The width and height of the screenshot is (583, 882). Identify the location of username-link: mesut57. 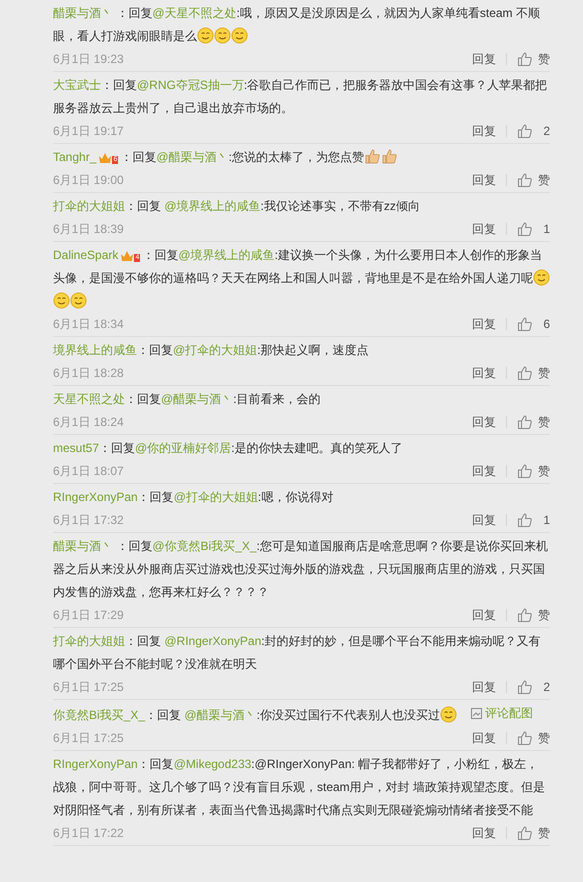
(76, 448).